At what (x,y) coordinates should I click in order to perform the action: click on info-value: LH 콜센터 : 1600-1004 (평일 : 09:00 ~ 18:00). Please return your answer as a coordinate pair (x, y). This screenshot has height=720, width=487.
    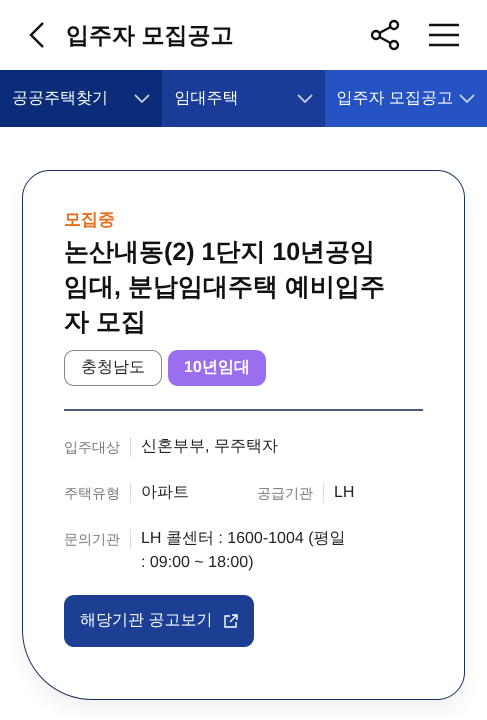
    Looking at the image, I should click on (243, 551).